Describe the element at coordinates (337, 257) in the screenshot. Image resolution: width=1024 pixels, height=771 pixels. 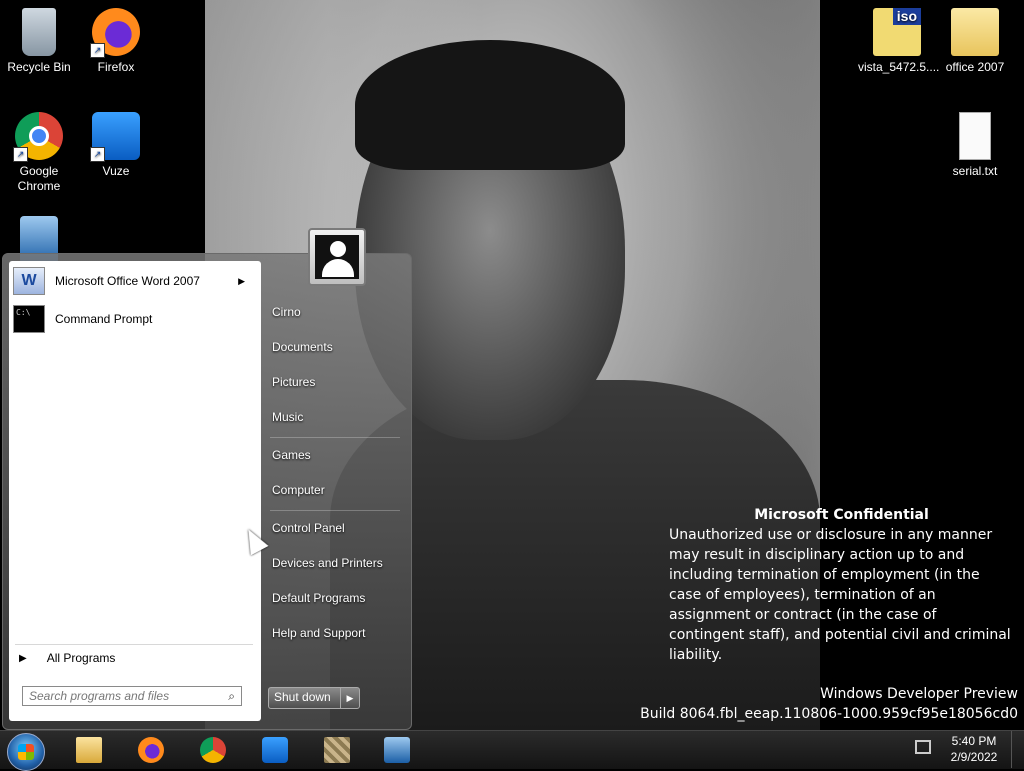
I see `user-picture` at that location.